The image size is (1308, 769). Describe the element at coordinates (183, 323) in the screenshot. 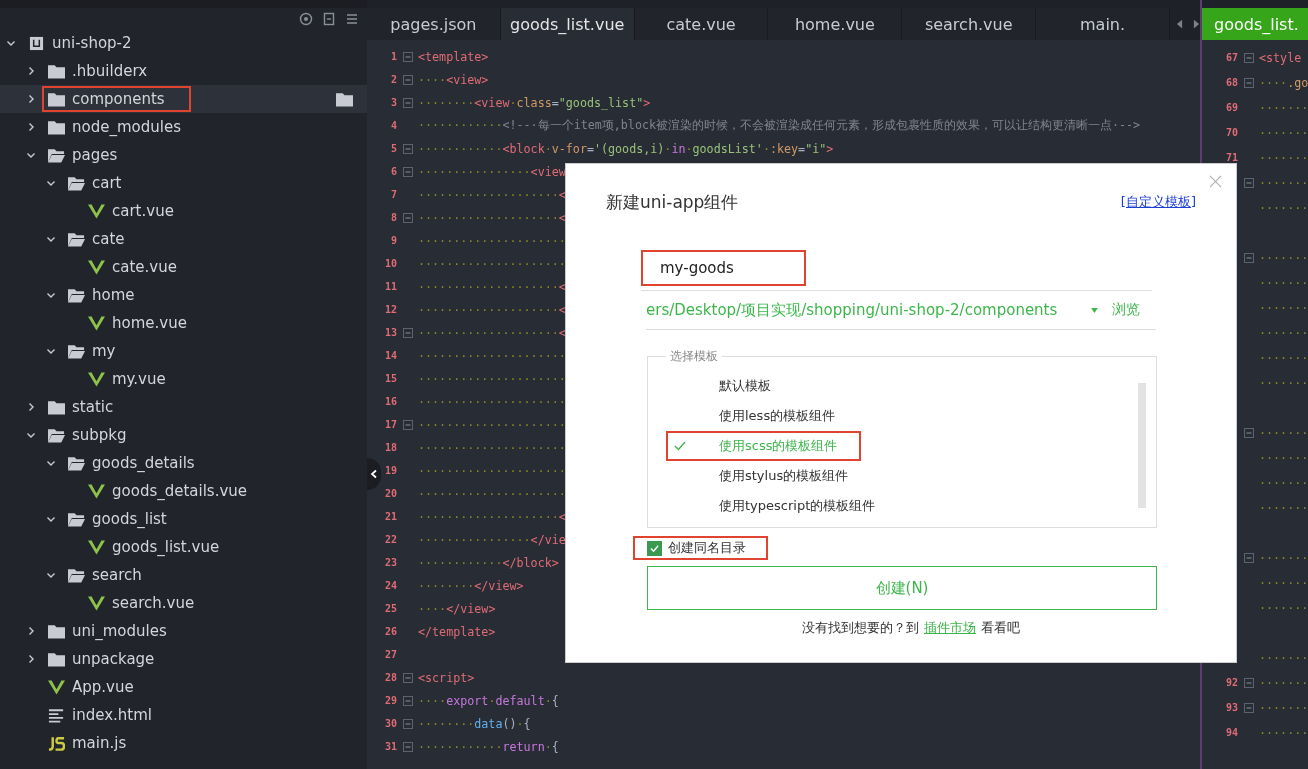

I see `tree-item: home.vue` at that location.